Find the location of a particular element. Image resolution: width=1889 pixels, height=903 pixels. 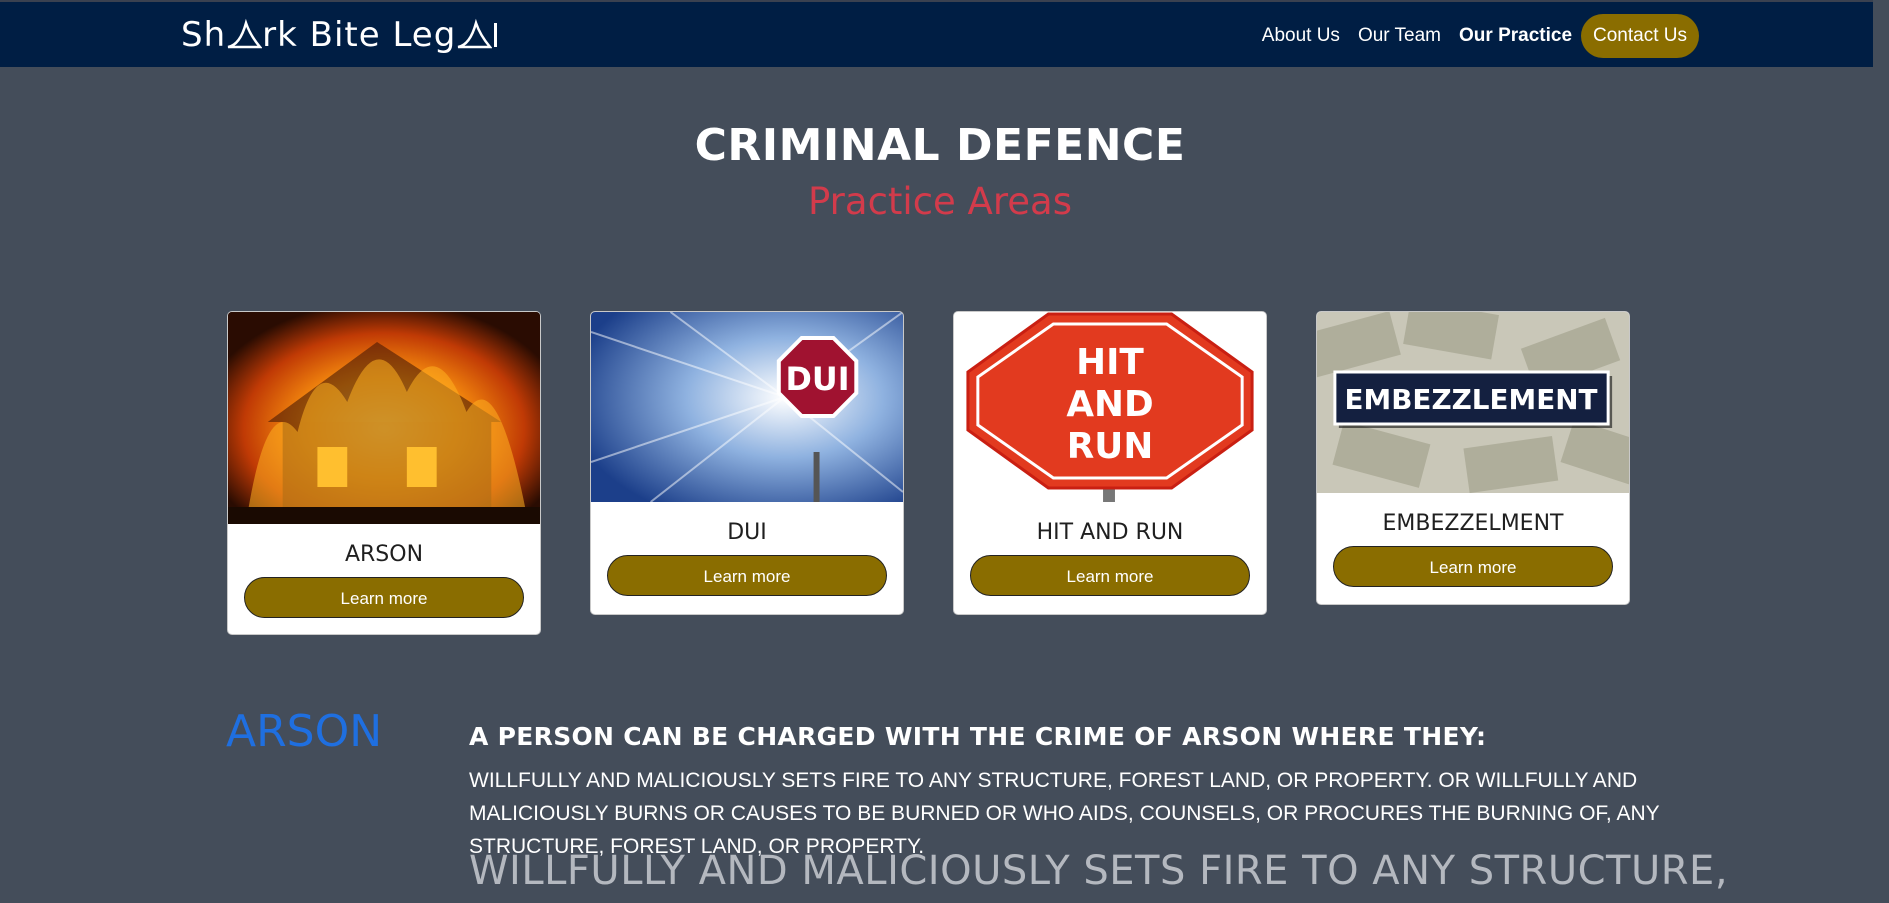

card-title: ARSON is located at coordinates (384, 554).